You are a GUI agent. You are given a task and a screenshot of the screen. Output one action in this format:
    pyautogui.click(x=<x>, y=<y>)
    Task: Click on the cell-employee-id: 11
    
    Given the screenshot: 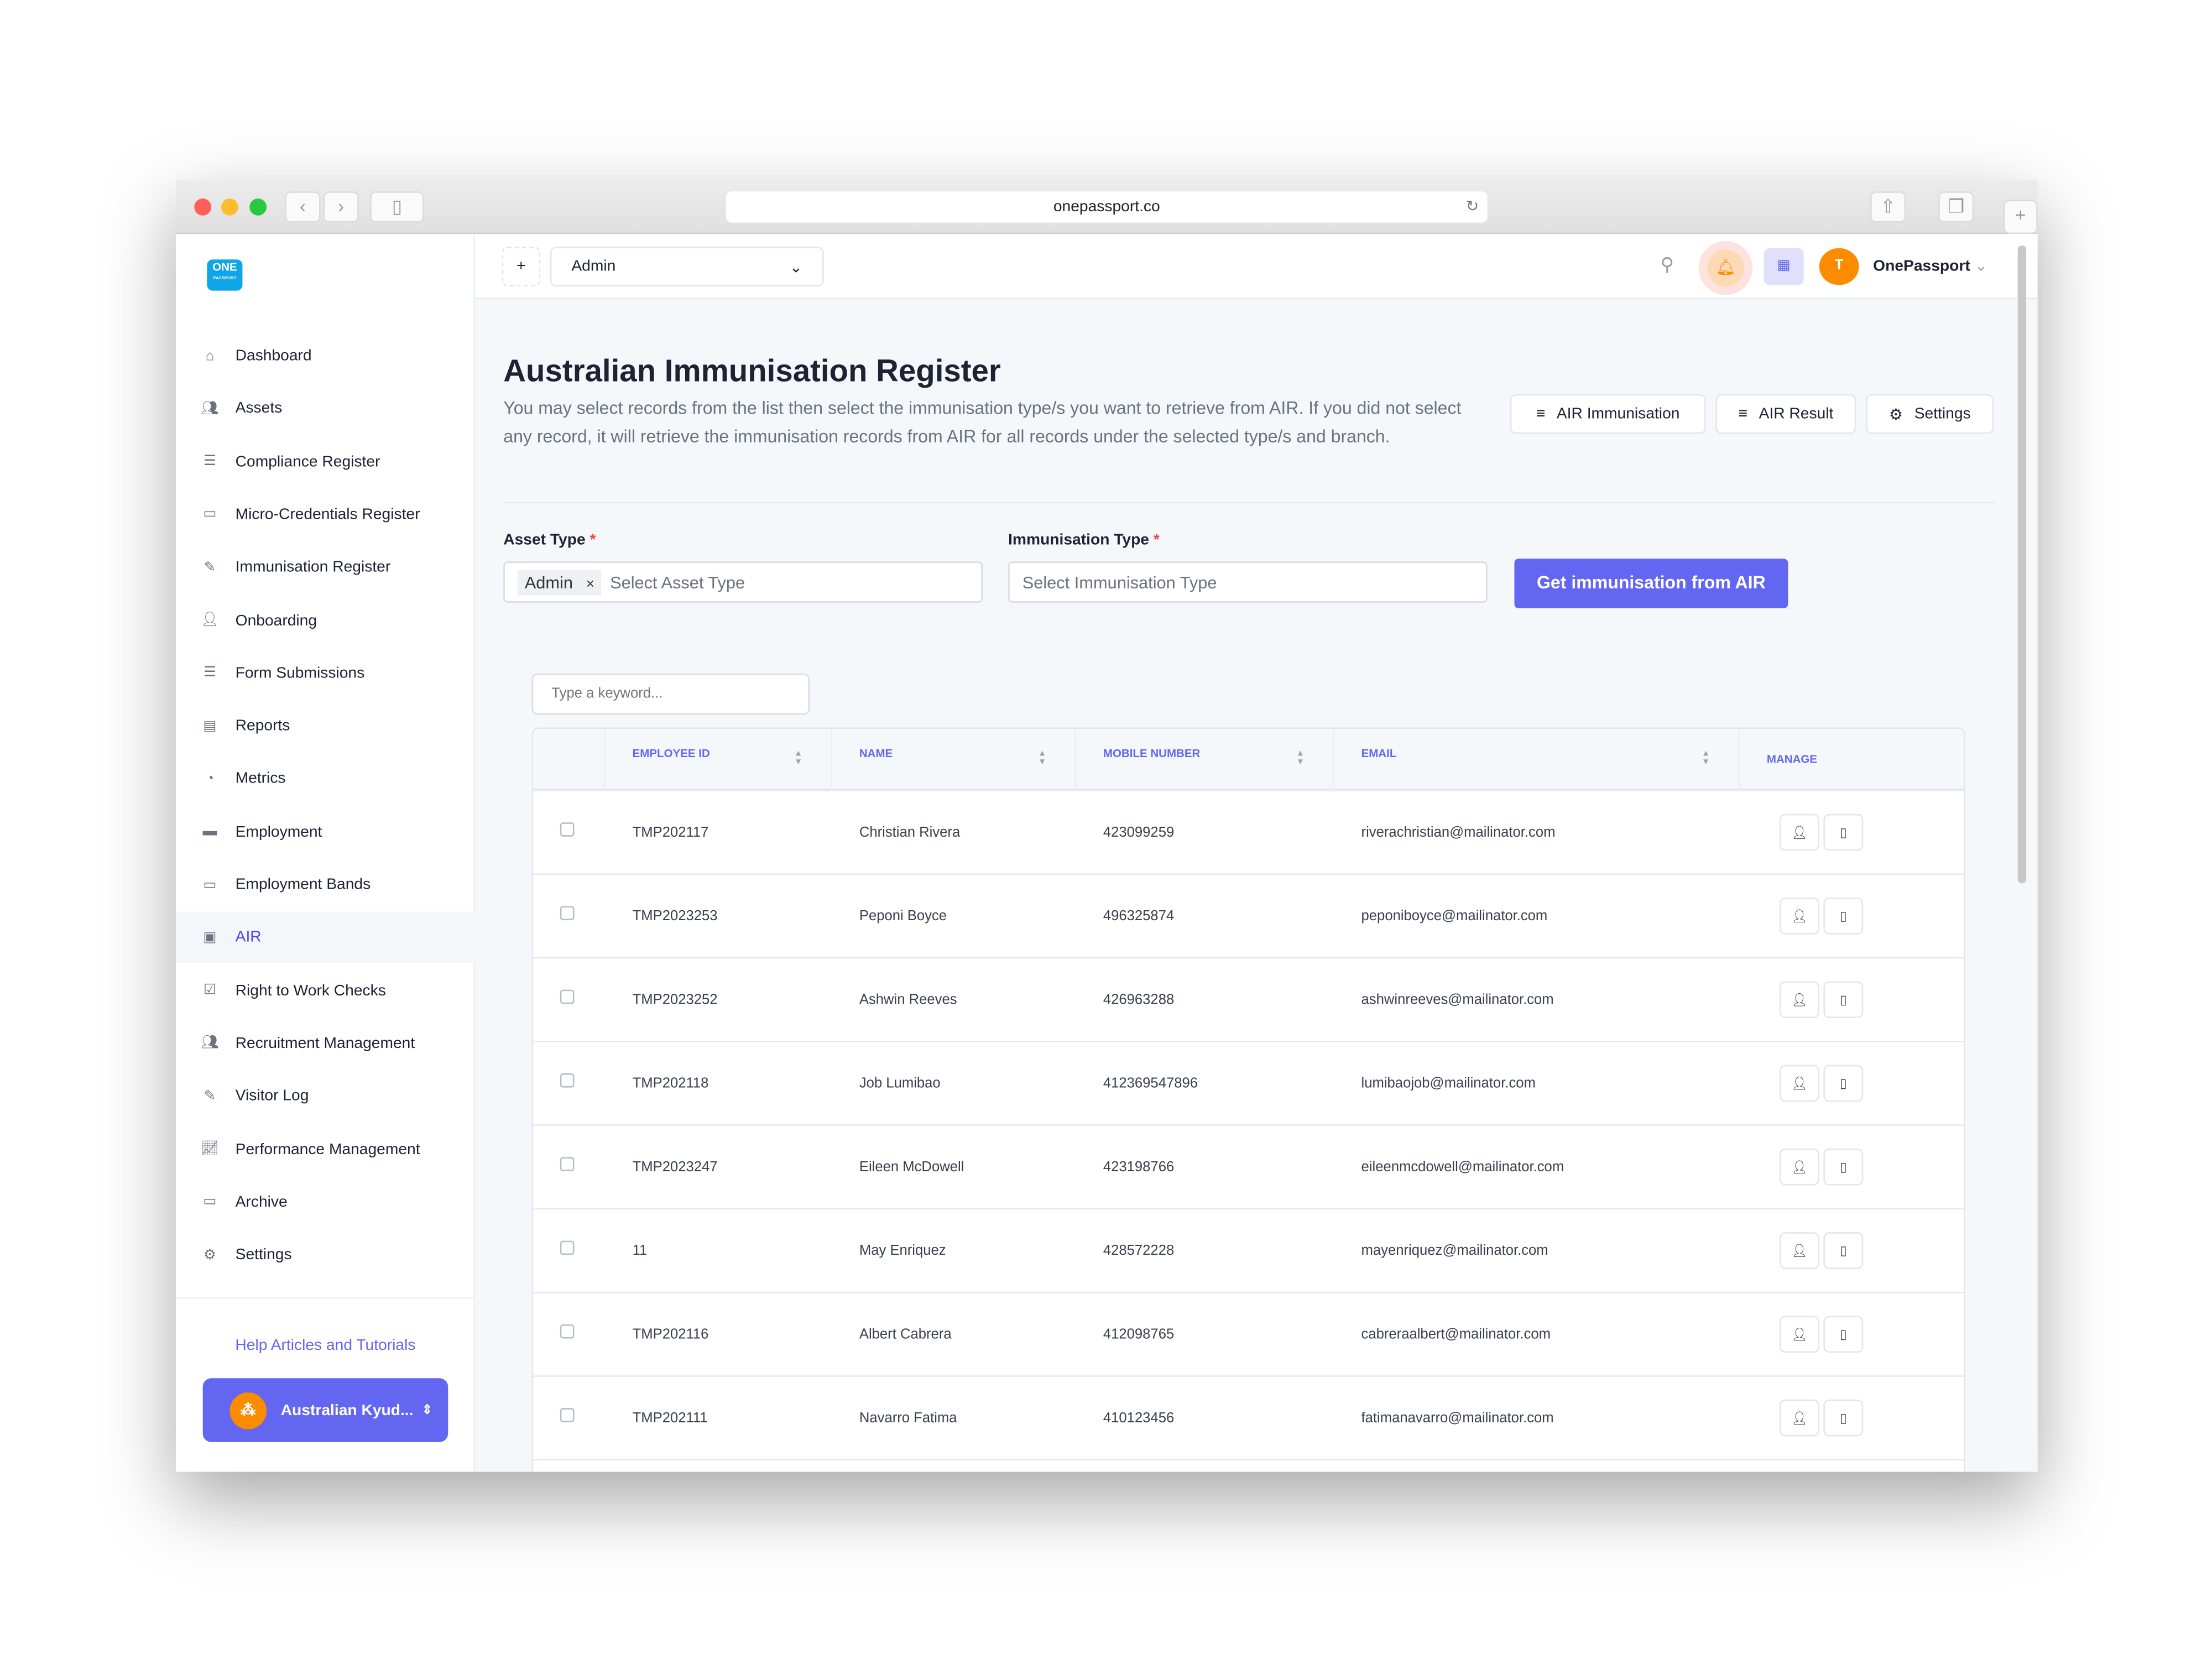 What is the action you would take?
    pyautogui.click(x=640, y=1251)
    